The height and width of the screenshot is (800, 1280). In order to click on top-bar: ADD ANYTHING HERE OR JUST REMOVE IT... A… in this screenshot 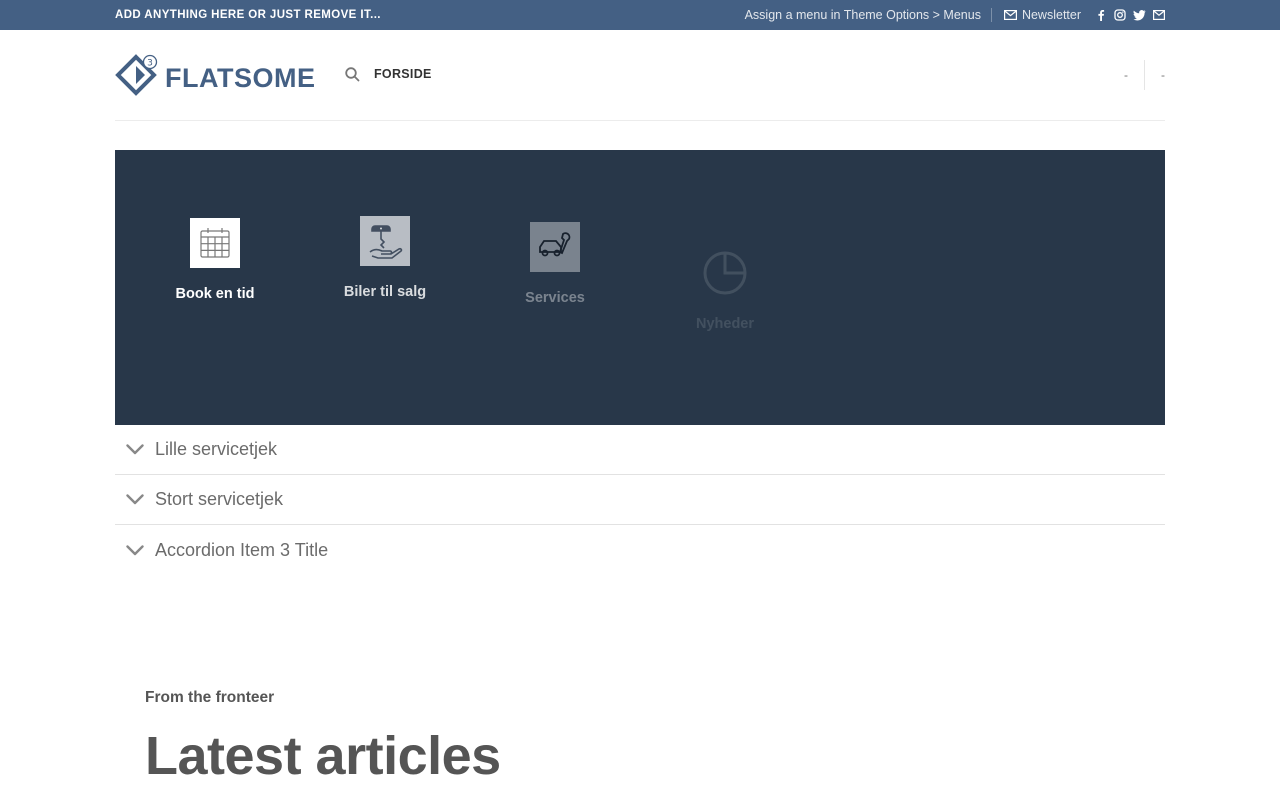, I will do `click(640, 15)`.